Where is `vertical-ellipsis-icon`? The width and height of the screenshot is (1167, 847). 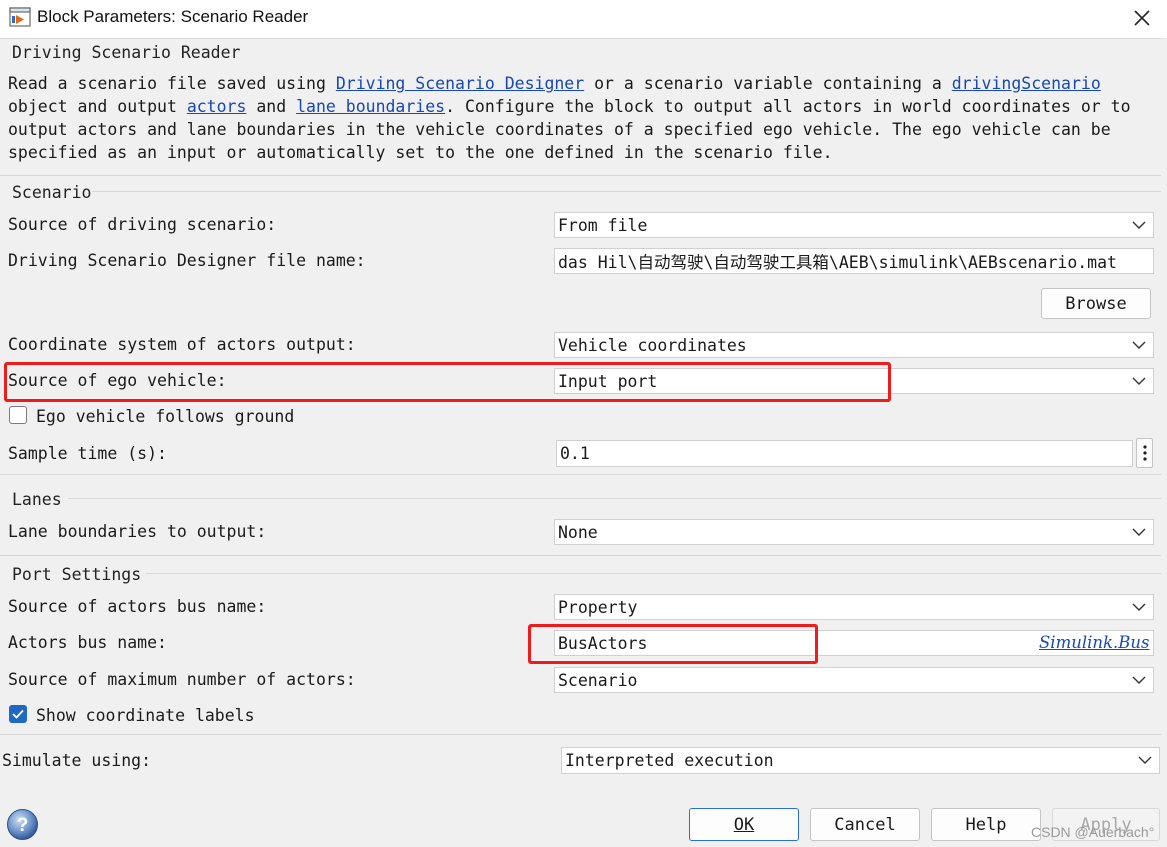 vertical-ellipsis-icon is located at coordinates (1144, 453).